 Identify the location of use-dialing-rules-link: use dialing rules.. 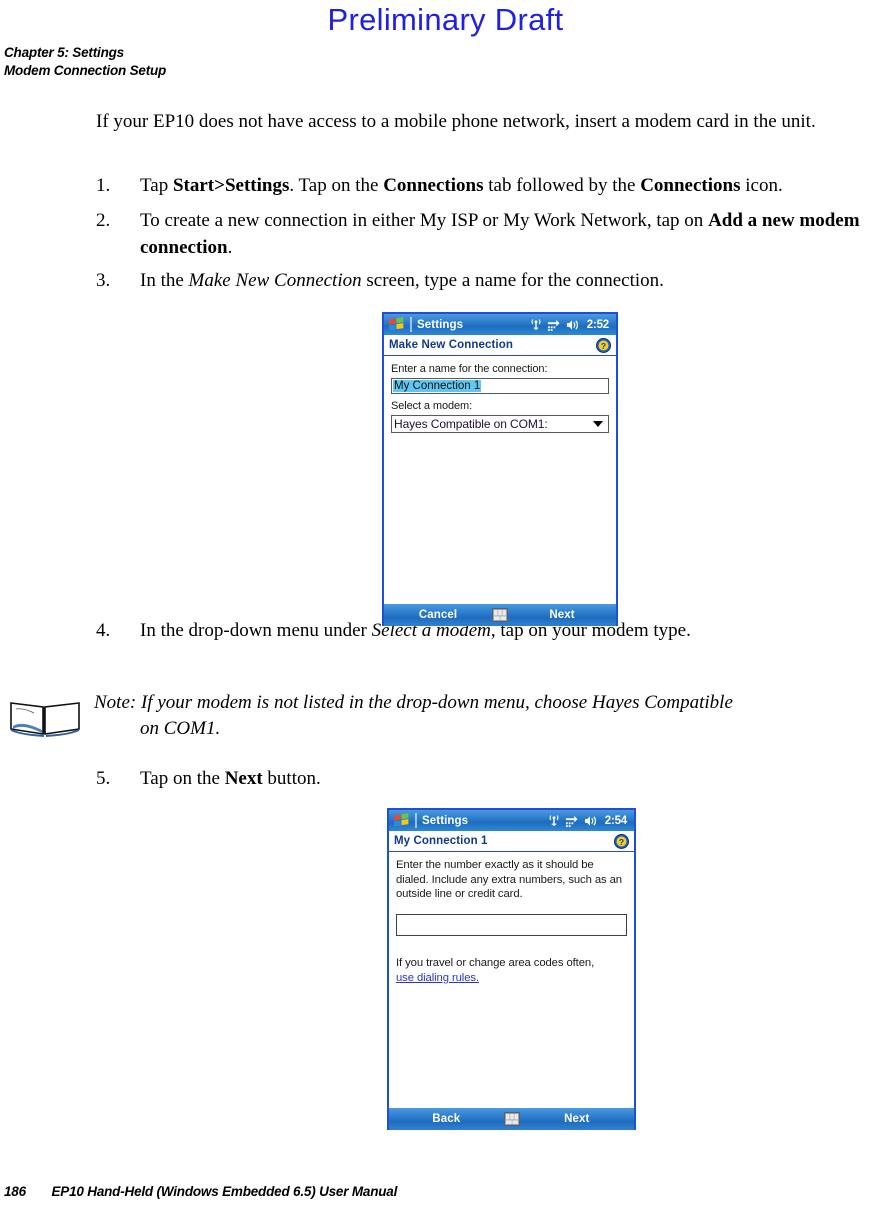
(437, 978).